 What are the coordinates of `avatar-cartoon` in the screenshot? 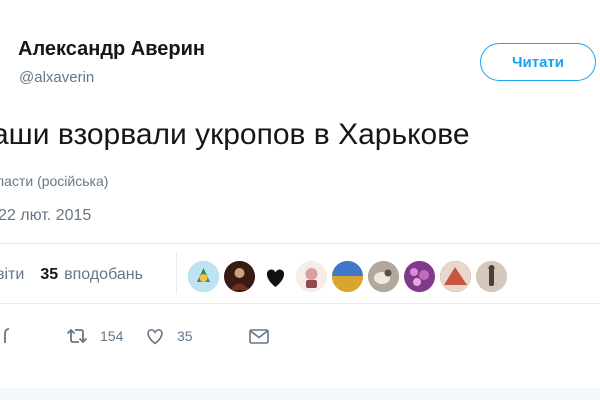 It's located at (311, 276).